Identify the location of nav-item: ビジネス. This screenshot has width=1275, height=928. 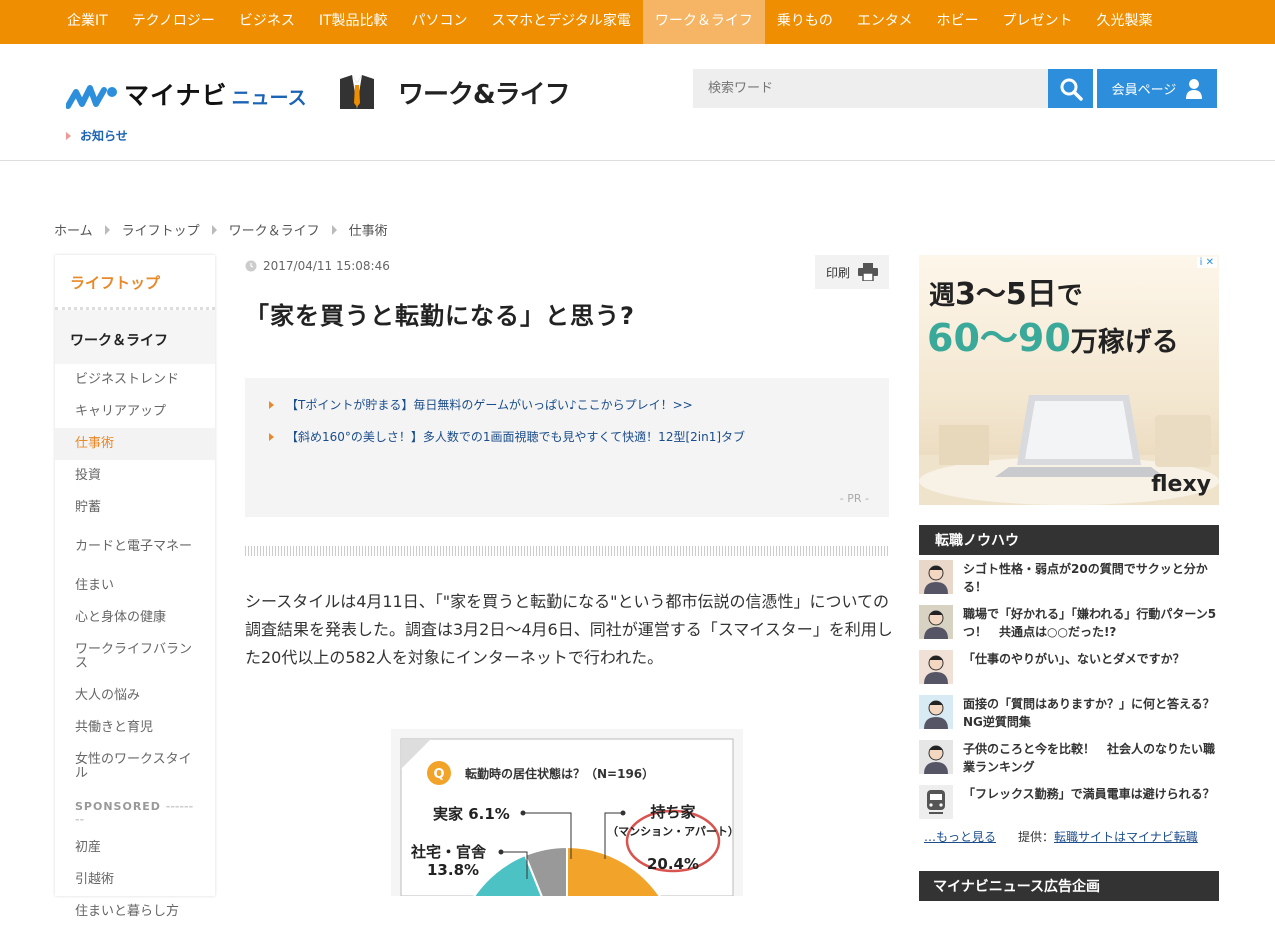
(267, 22).